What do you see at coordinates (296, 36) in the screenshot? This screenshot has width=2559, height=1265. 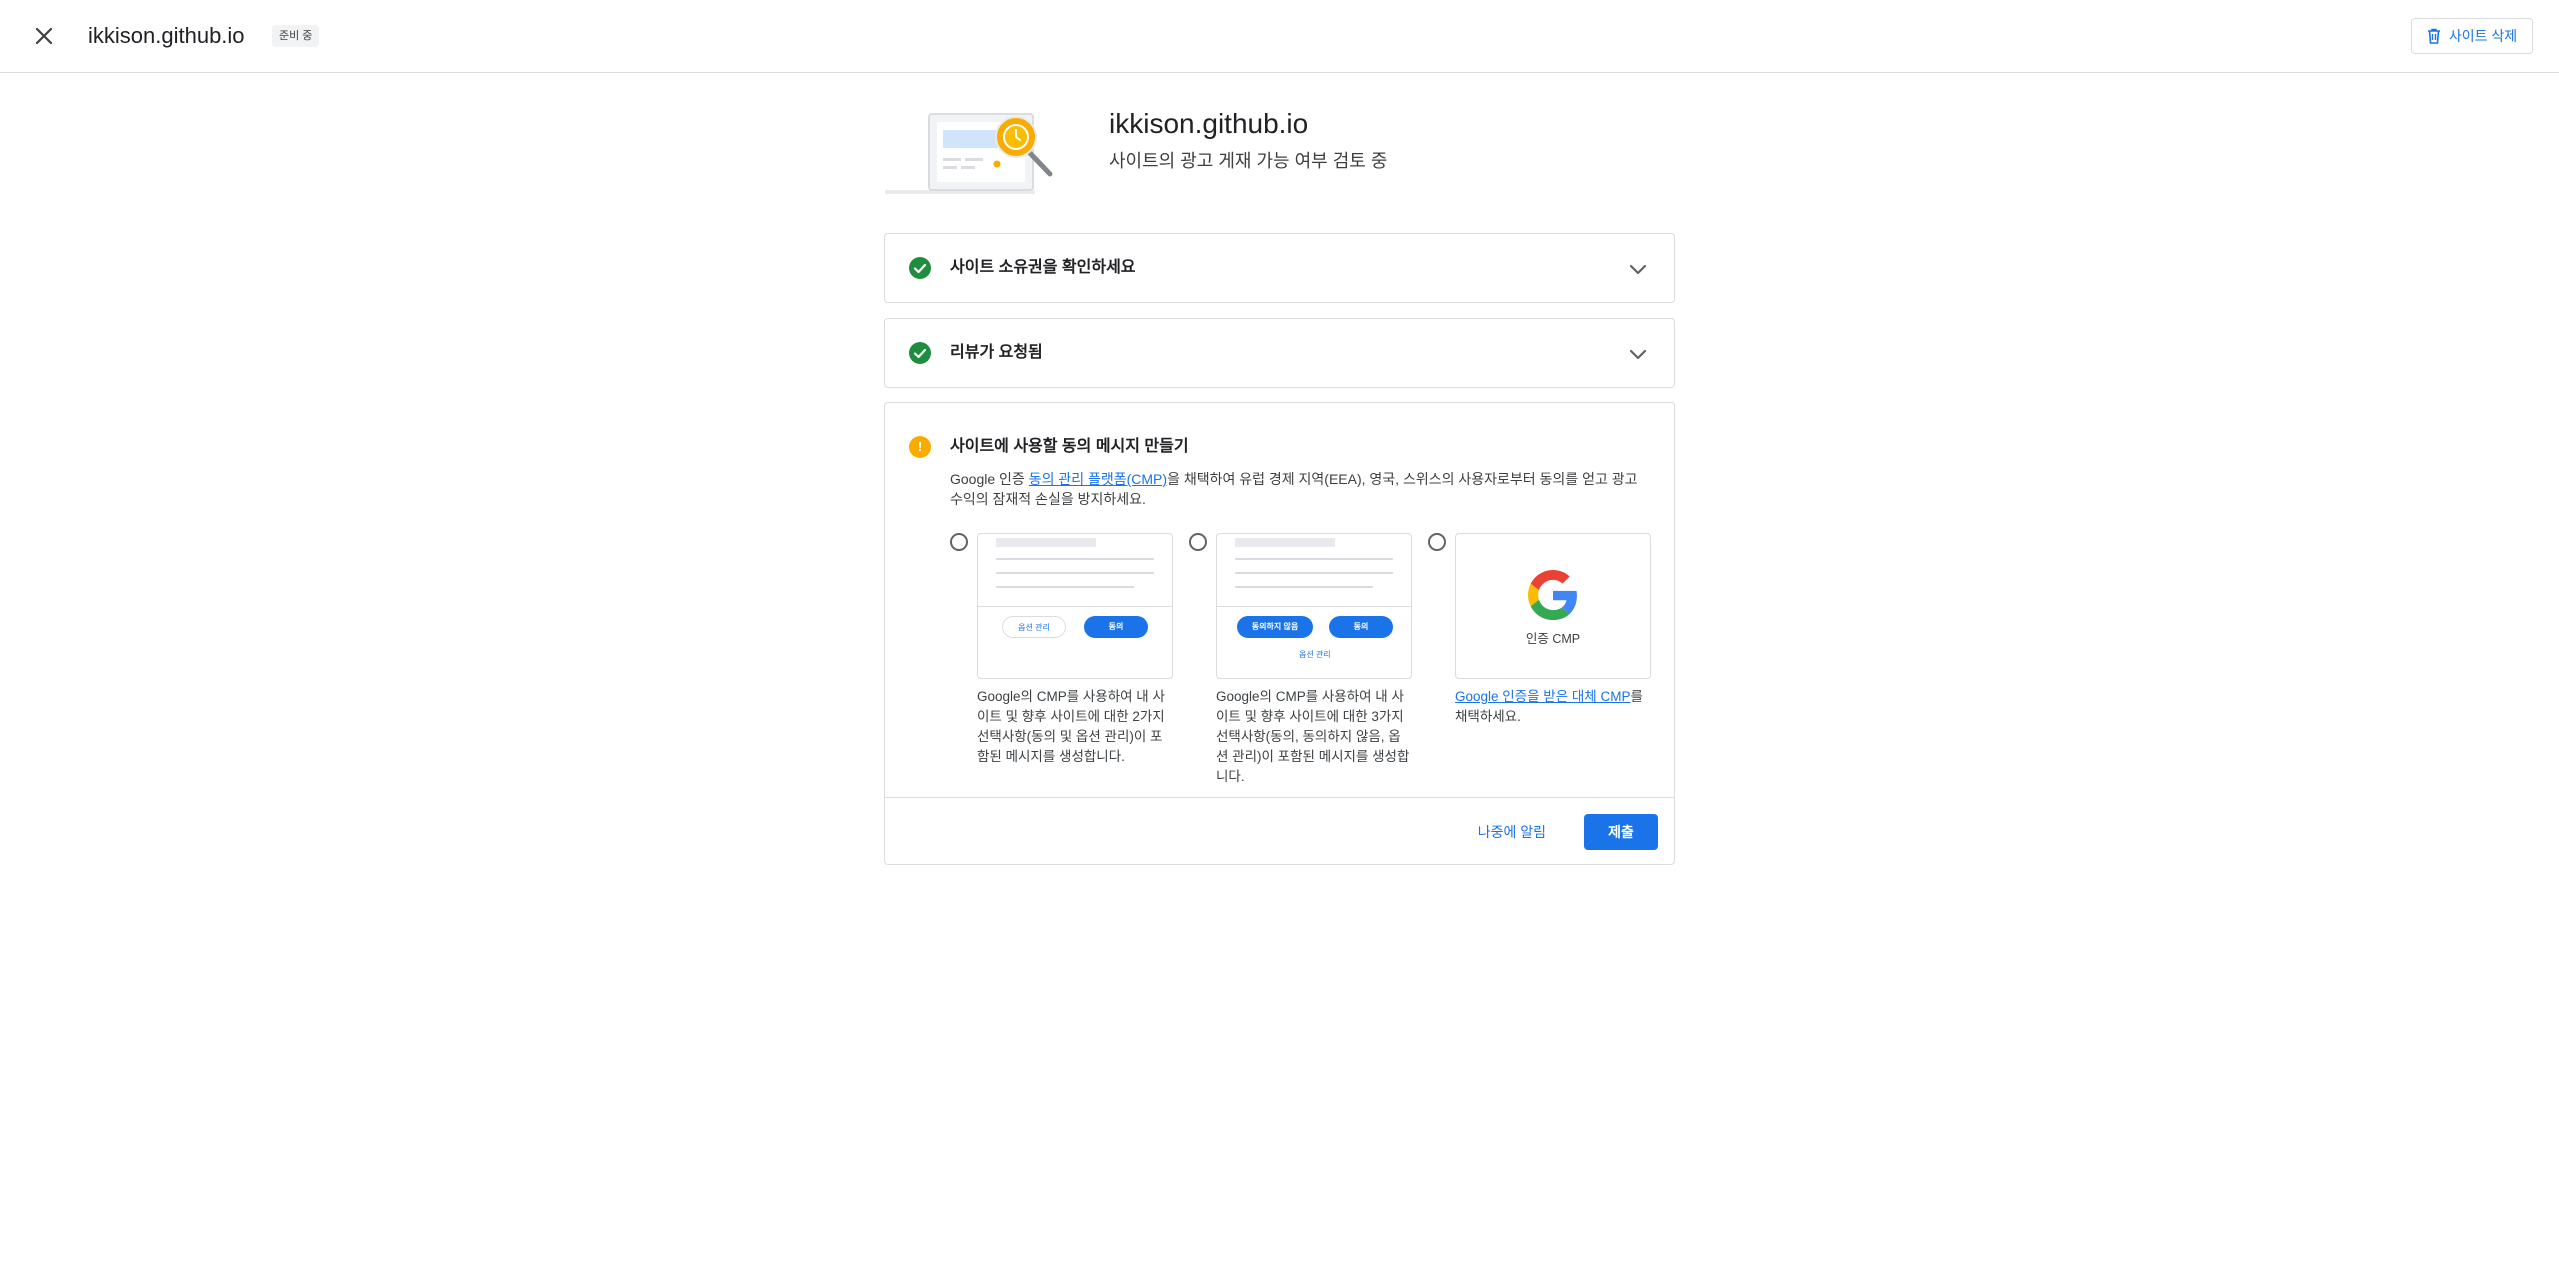 I see `status-badge: 준비 중` at bounding box center [296, 36].